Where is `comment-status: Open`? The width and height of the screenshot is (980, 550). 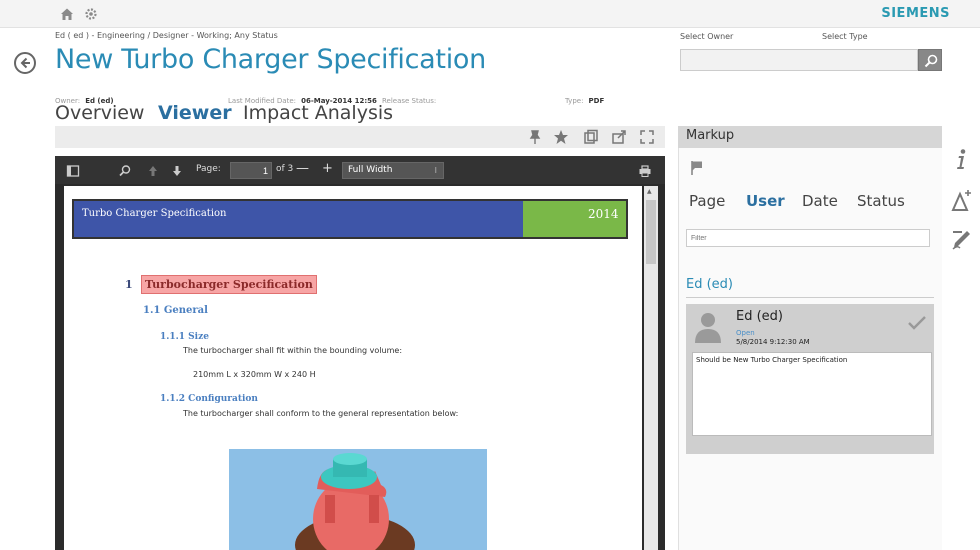
comment-status: Open is located at coordinates (745, 333).